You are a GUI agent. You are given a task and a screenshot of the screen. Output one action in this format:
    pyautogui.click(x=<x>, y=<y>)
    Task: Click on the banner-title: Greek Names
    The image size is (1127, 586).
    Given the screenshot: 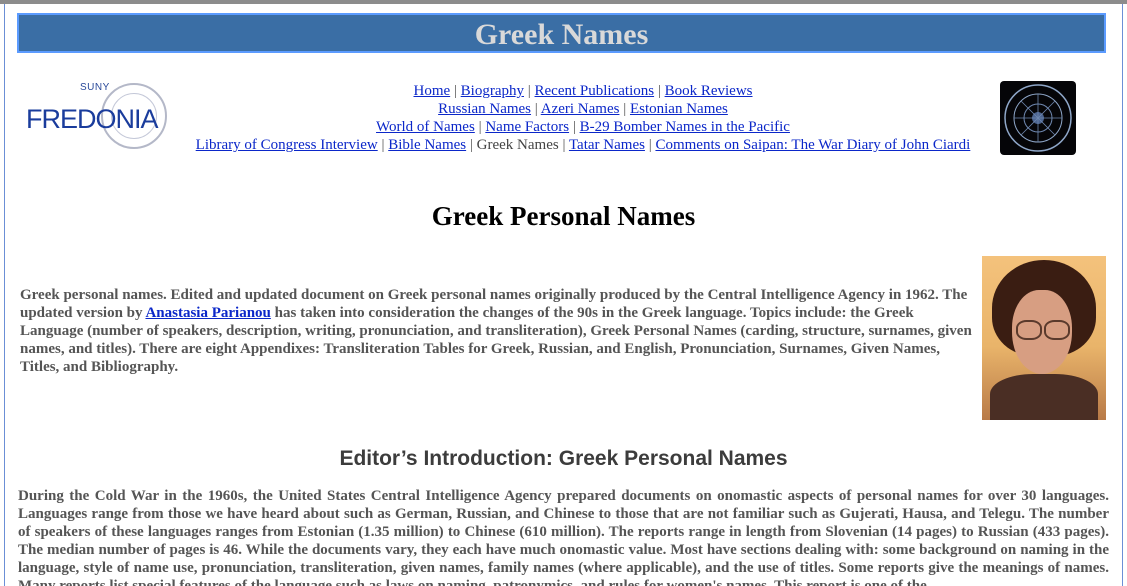 What is the action you would take?
    pyautogui.click(x=561, y=34)
    